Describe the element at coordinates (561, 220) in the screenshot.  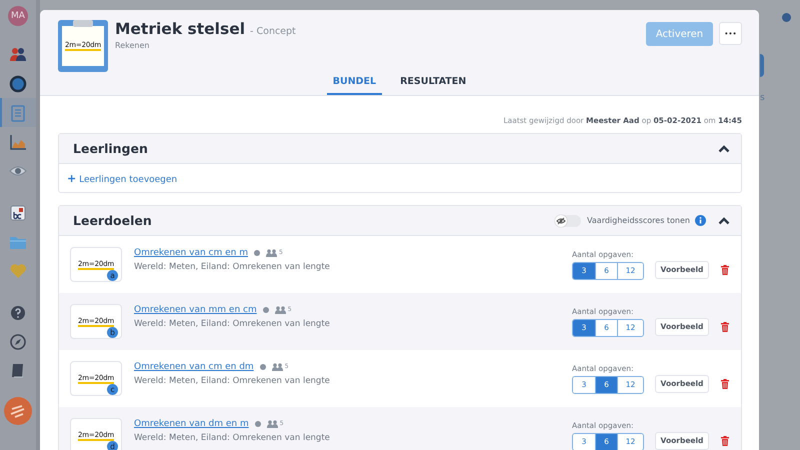
I see `eye-off-icon` at that location.